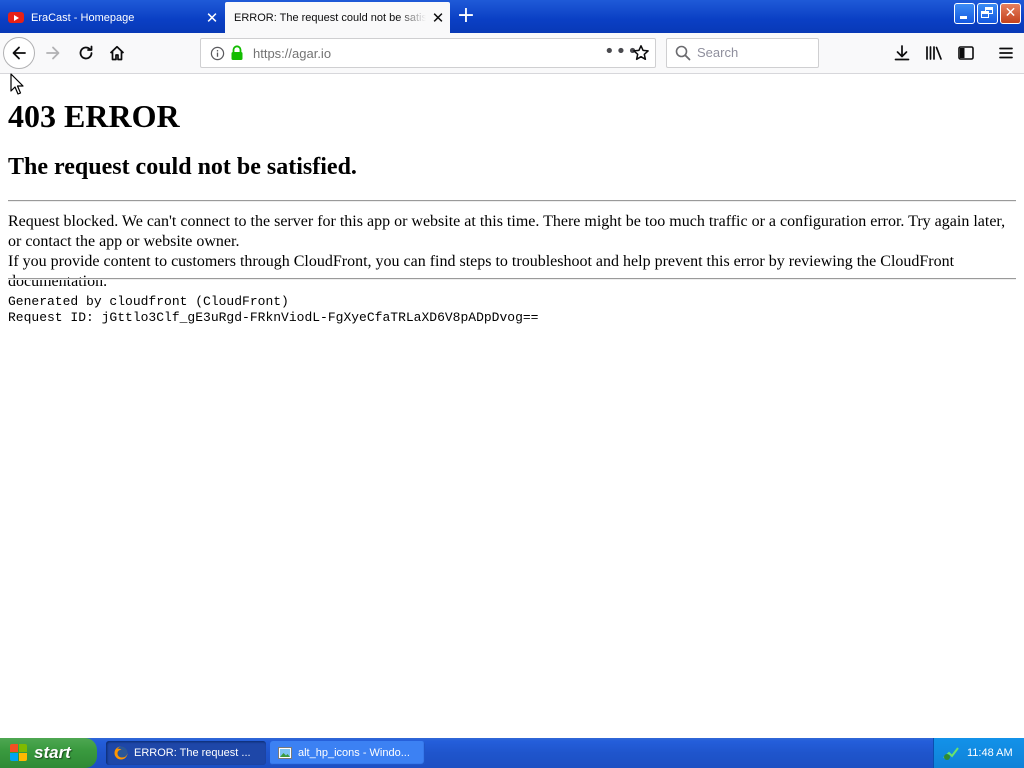 The height and width of the screenshot is (768, 1024). What do you see at coordinates (83, 17) in the screenshot?
I see `tab-title: EraCast - Homepage` at bounding box center [83, 17].